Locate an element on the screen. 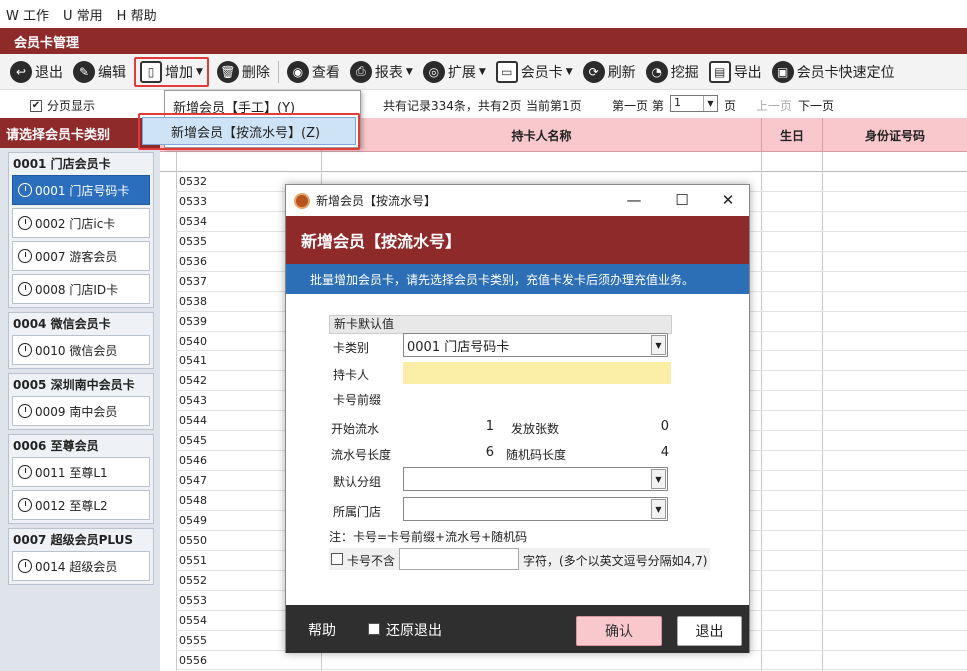 Image resolution: width=967 pixels, height=671 pixels. exclude-input is located at coordinates (459, 559).